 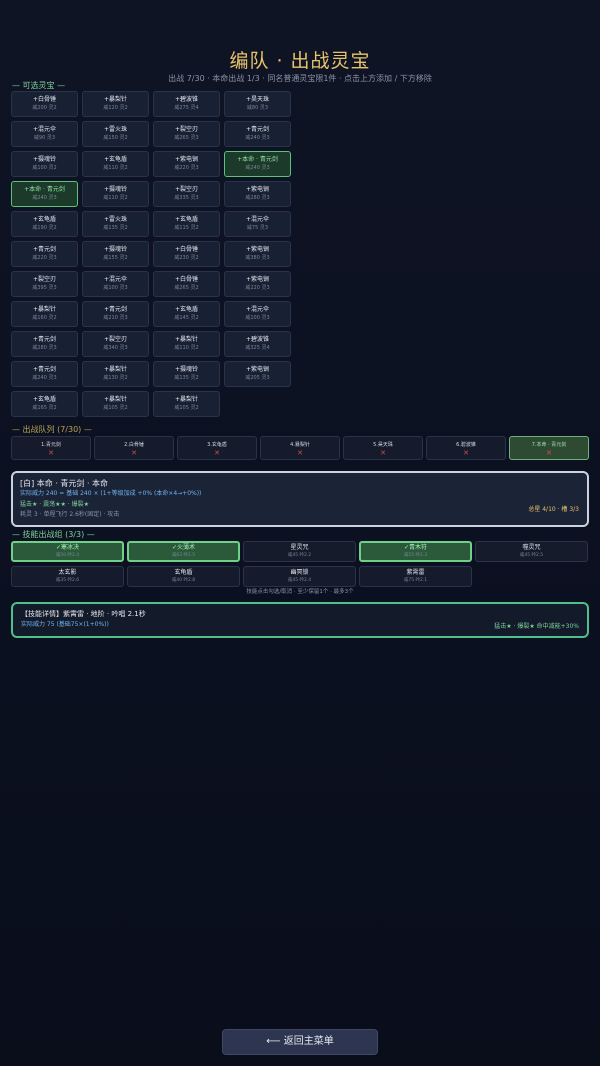 What do you see at coordinates (183, 576) in the screenshot?
I see `skill-card: 玄龟盾 威40 吟2.8` at bounding box center [183, 576].